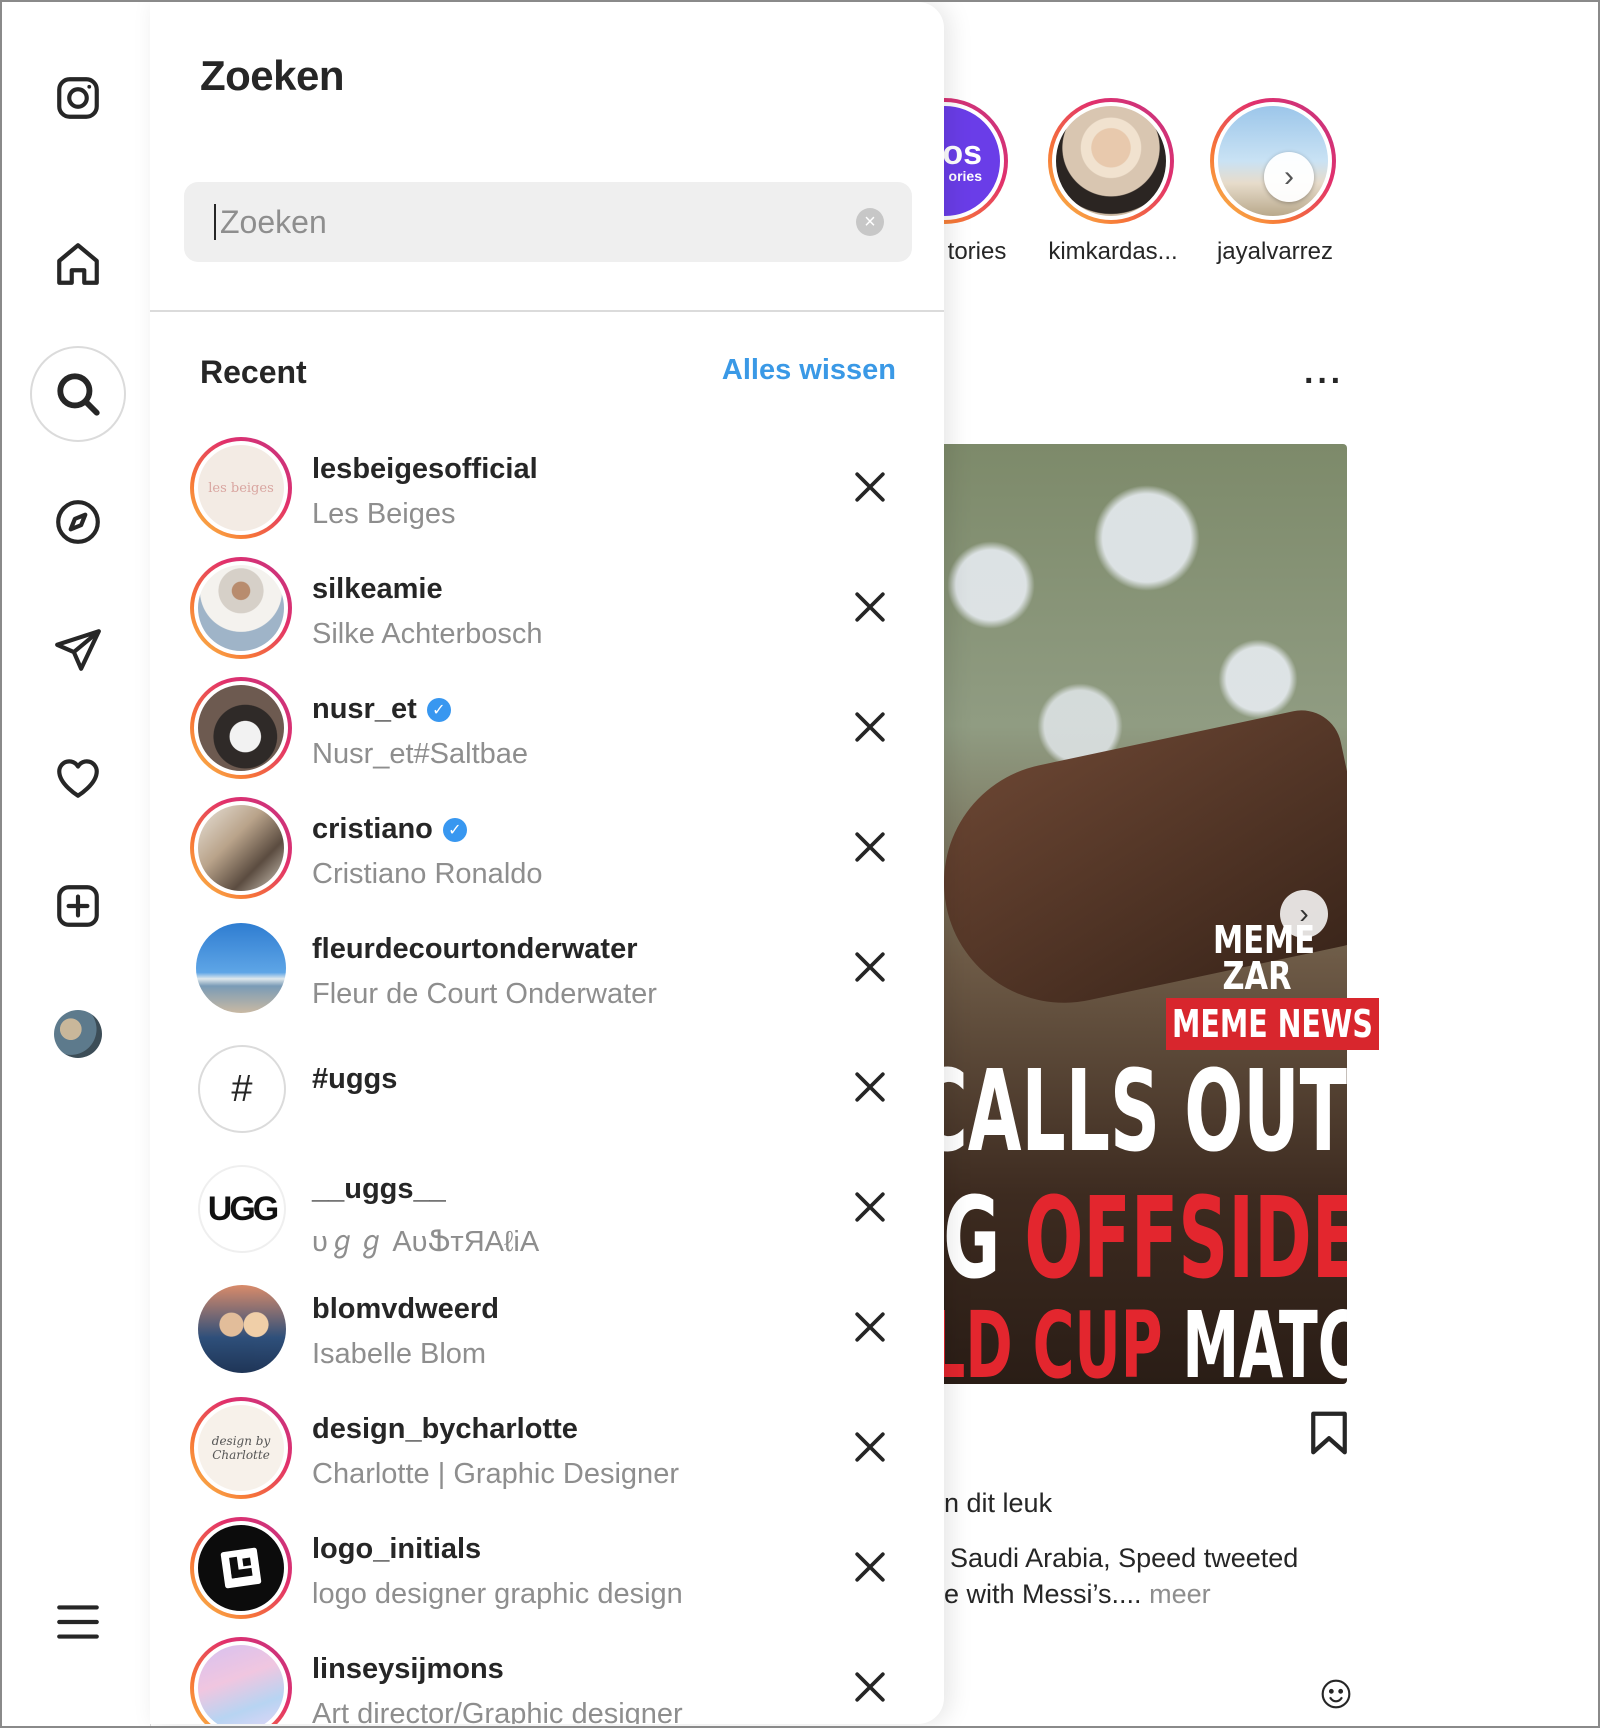  I want to click on result-username: linseysijmons, so click(497, 1669).